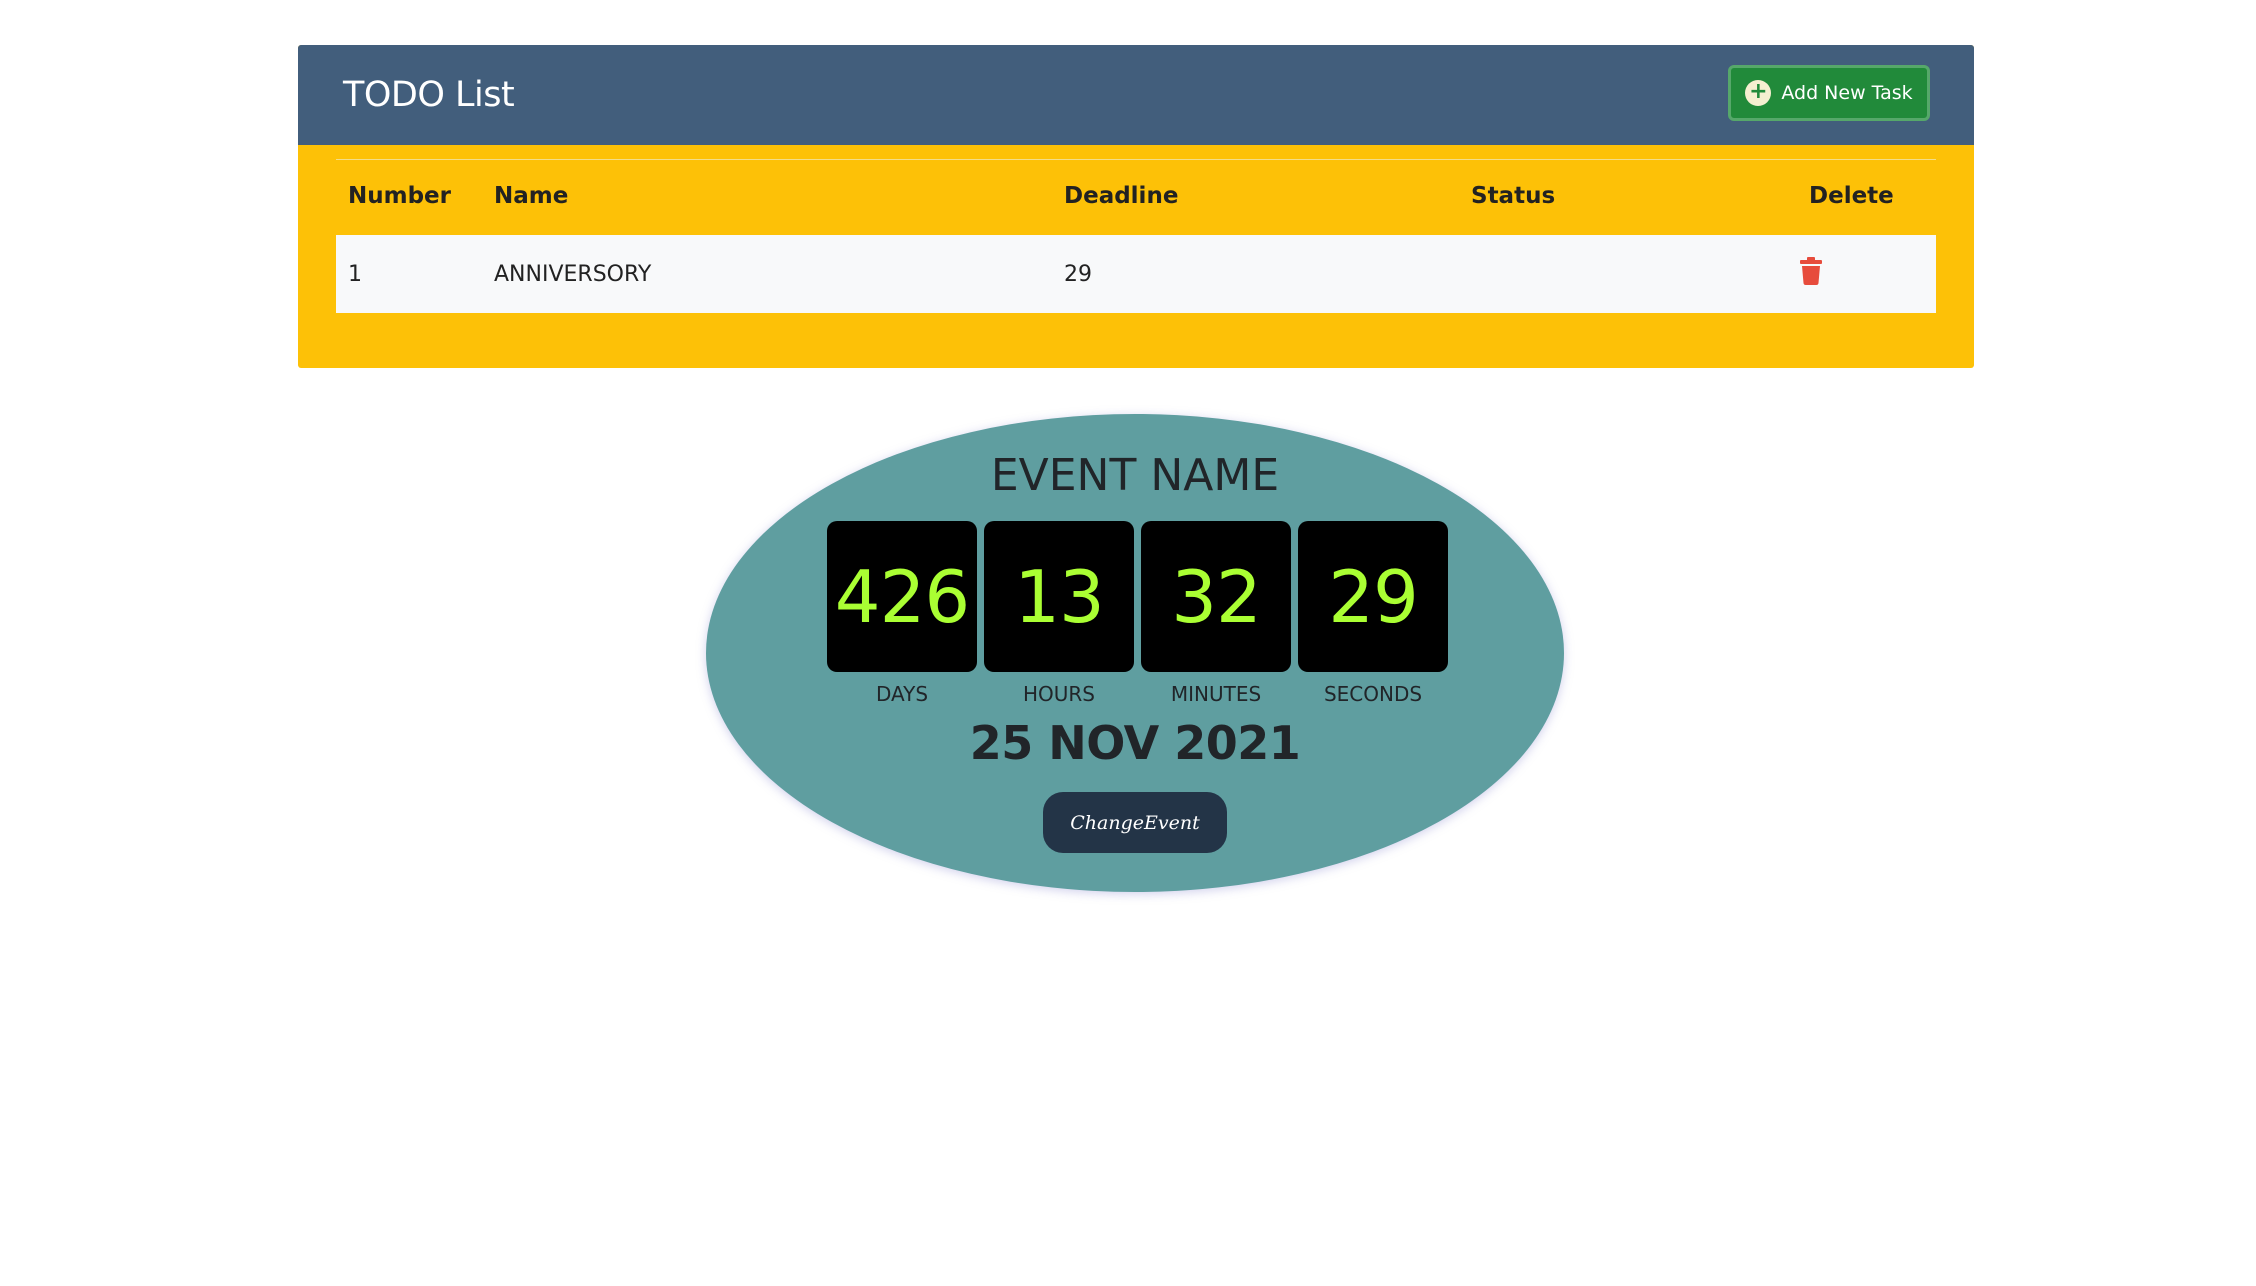  What do you see at coordinates (1373, 694) in the screenshot?
I see `label-seconds: SECONDS` at bounding box center [1373, 694].